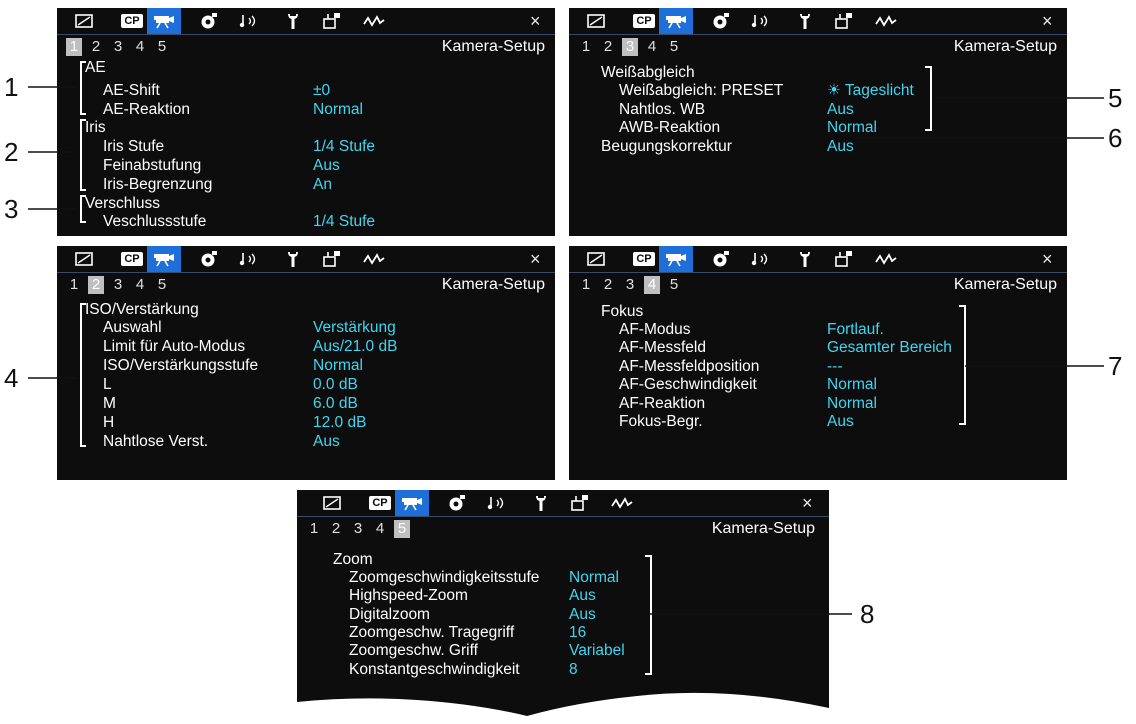 This screenshot has width=1136, height=724. What do you see at coordinates (413, 650) in the screenshot?
I see `setting-zoomgeschw-griff: Zoomgeschw. Griff` at bounding box center [413, 650].